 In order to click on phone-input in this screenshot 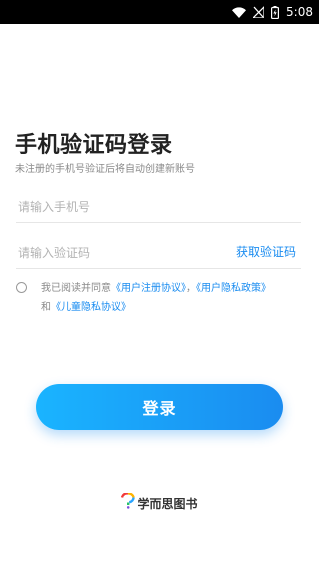, I will do `click(118, 207)`.